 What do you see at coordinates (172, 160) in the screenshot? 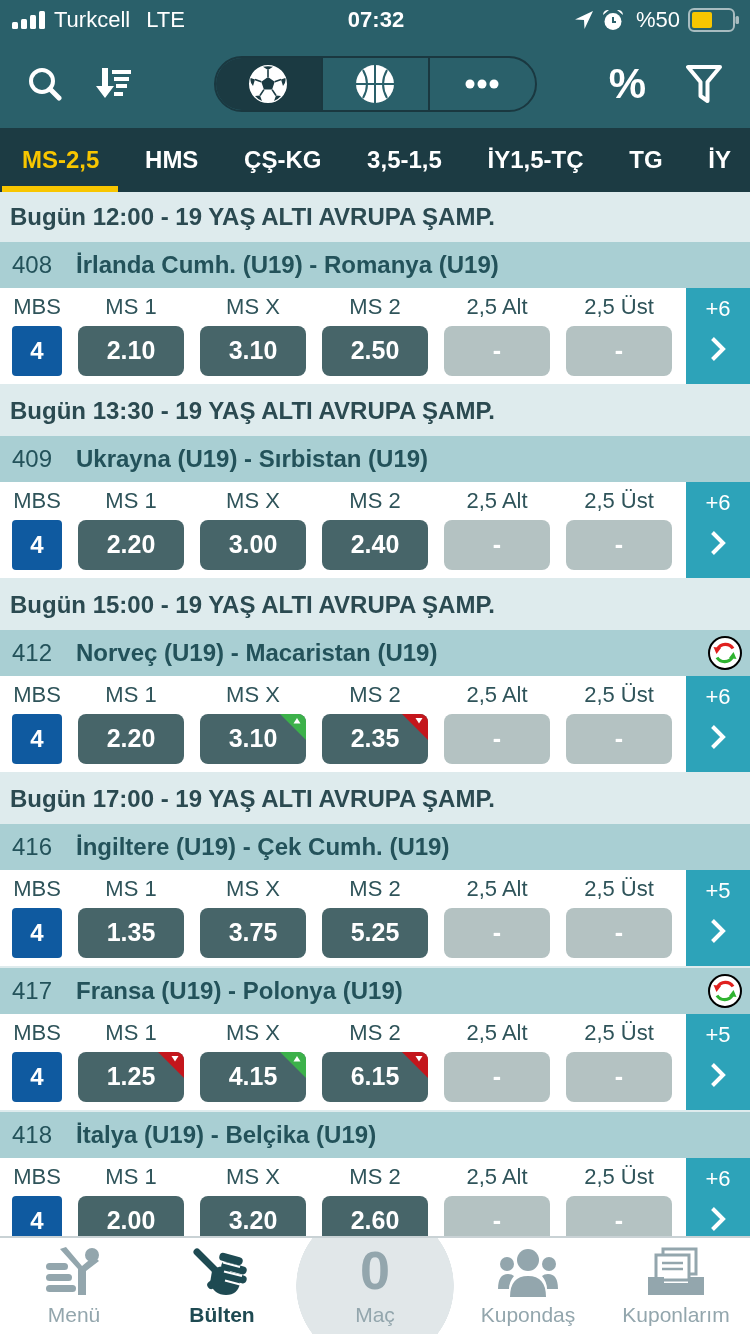
I see `market-tab: HMS` at bounding box center [172, 160].